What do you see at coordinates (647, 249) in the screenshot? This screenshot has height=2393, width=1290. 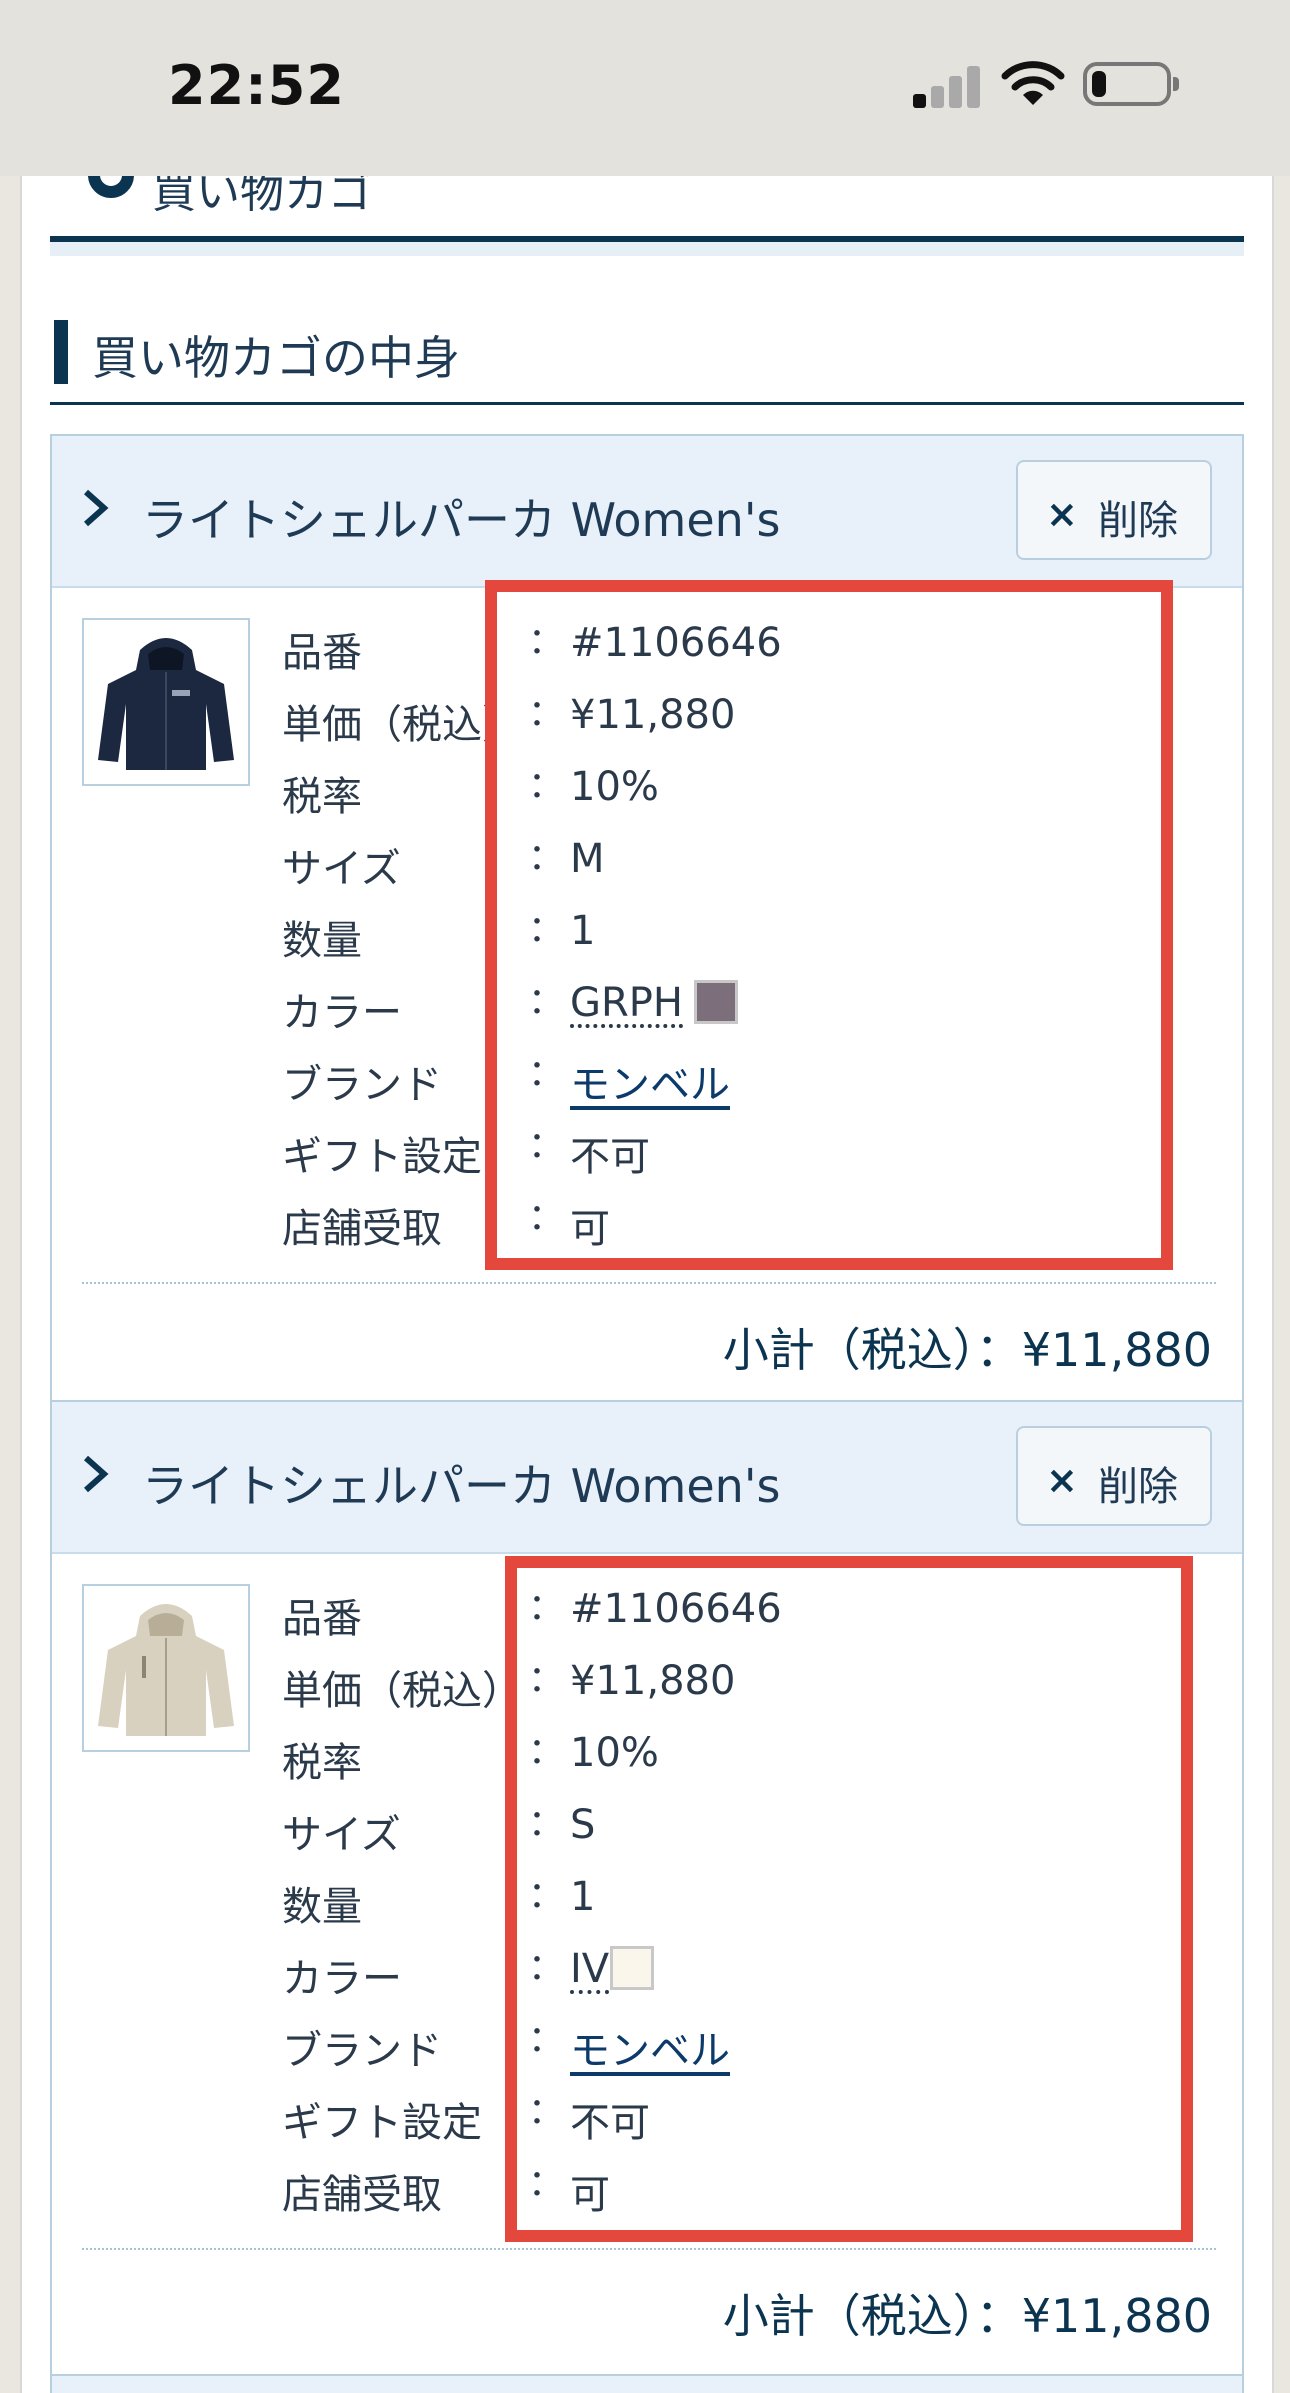 I see `header-rule-shadow` at bounding box center [647, 249].